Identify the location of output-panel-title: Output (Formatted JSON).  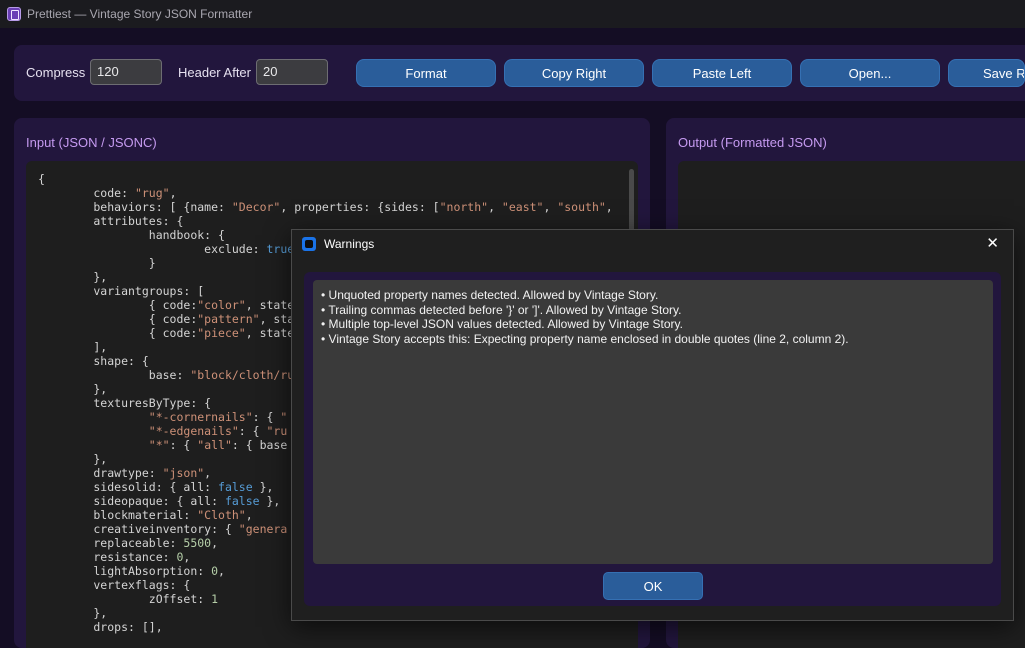
(752, 142).